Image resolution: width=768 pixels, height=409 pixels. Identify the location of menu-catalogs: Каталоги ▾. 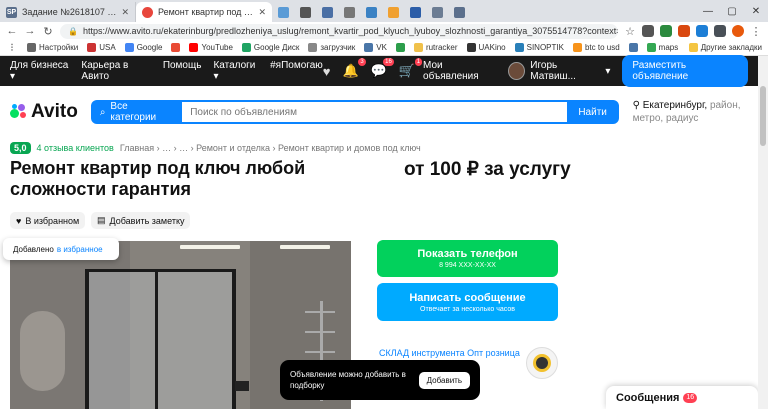
(235, 71).